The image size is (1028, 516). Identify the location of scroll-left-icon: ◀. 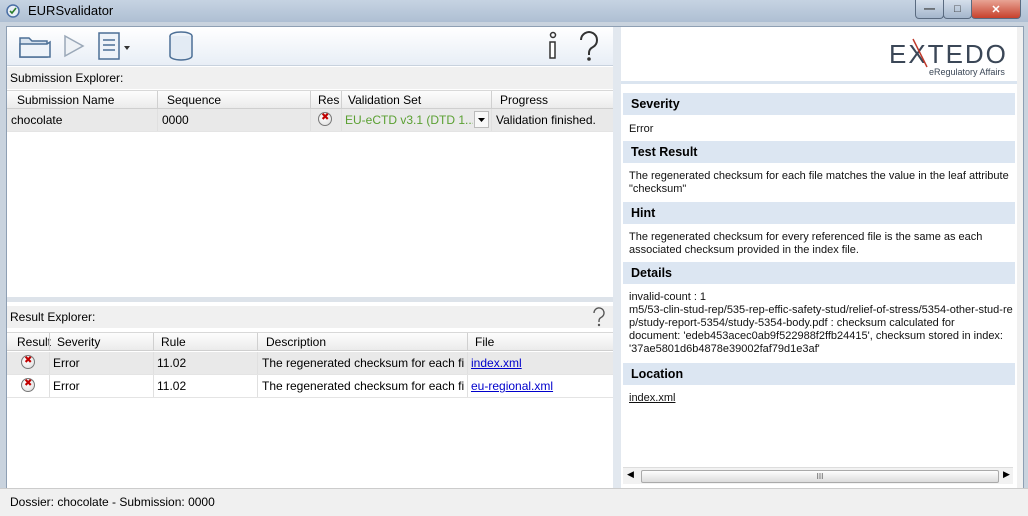
(630, 474).